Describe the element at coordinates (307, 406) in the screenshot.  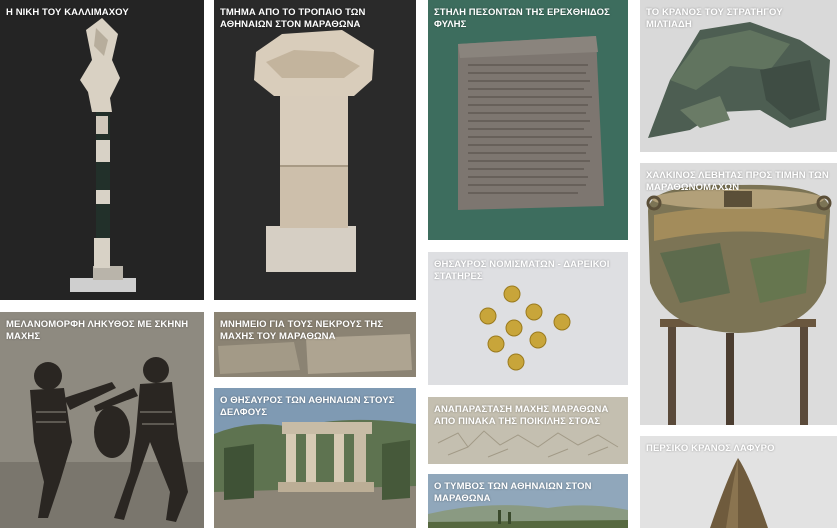
I see `card-title: Ο ΘΗΣΑΥΡΟΣ ΤΩΝ ΑΘΗΝΑΙΩΝ ΣΤΟΥΣ ΔΕΛΦΟΥΣ` at that location.